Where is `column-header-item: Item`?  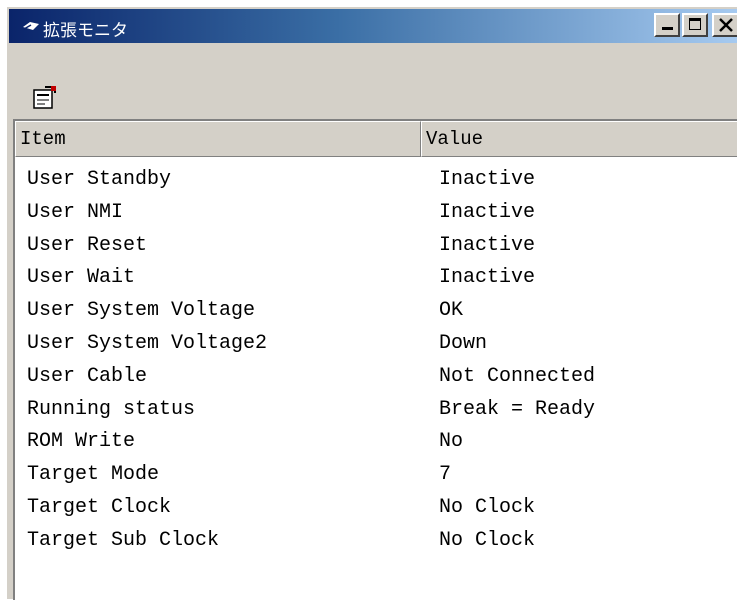 column-header-item: Item is located at coordinates (218, 139).